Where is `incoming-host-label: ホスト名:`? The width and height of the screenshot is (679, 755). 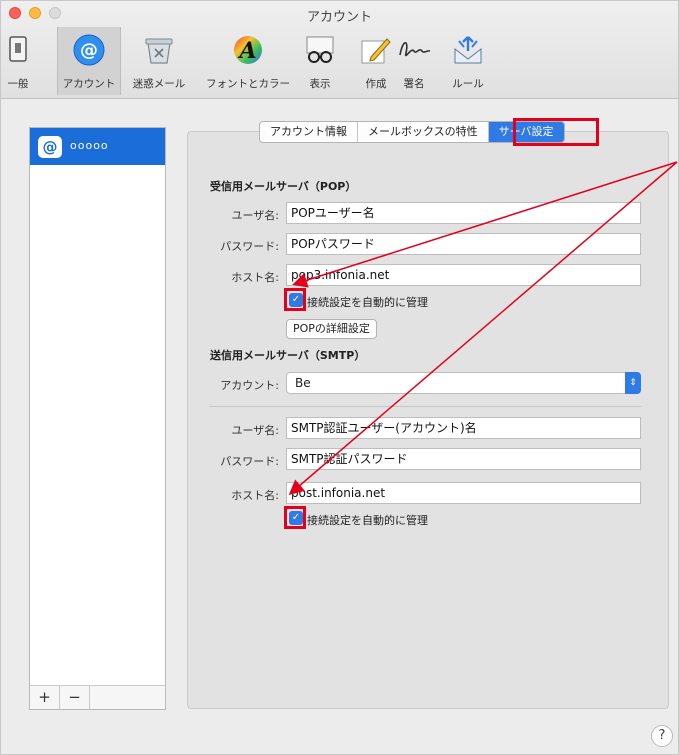 incoming-host-label: ホスト名: is located at coordinates (255, 277).